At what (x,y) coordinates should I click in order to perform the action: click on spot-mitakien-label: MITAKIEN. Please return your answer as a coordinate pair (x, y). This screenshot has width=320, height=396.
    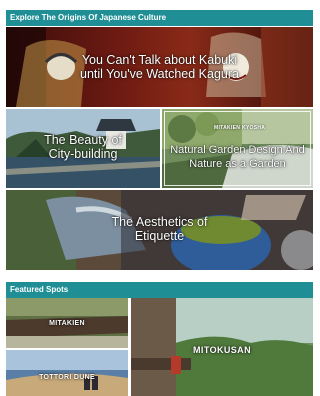
    Looking at the image, I should click on (67, 323).